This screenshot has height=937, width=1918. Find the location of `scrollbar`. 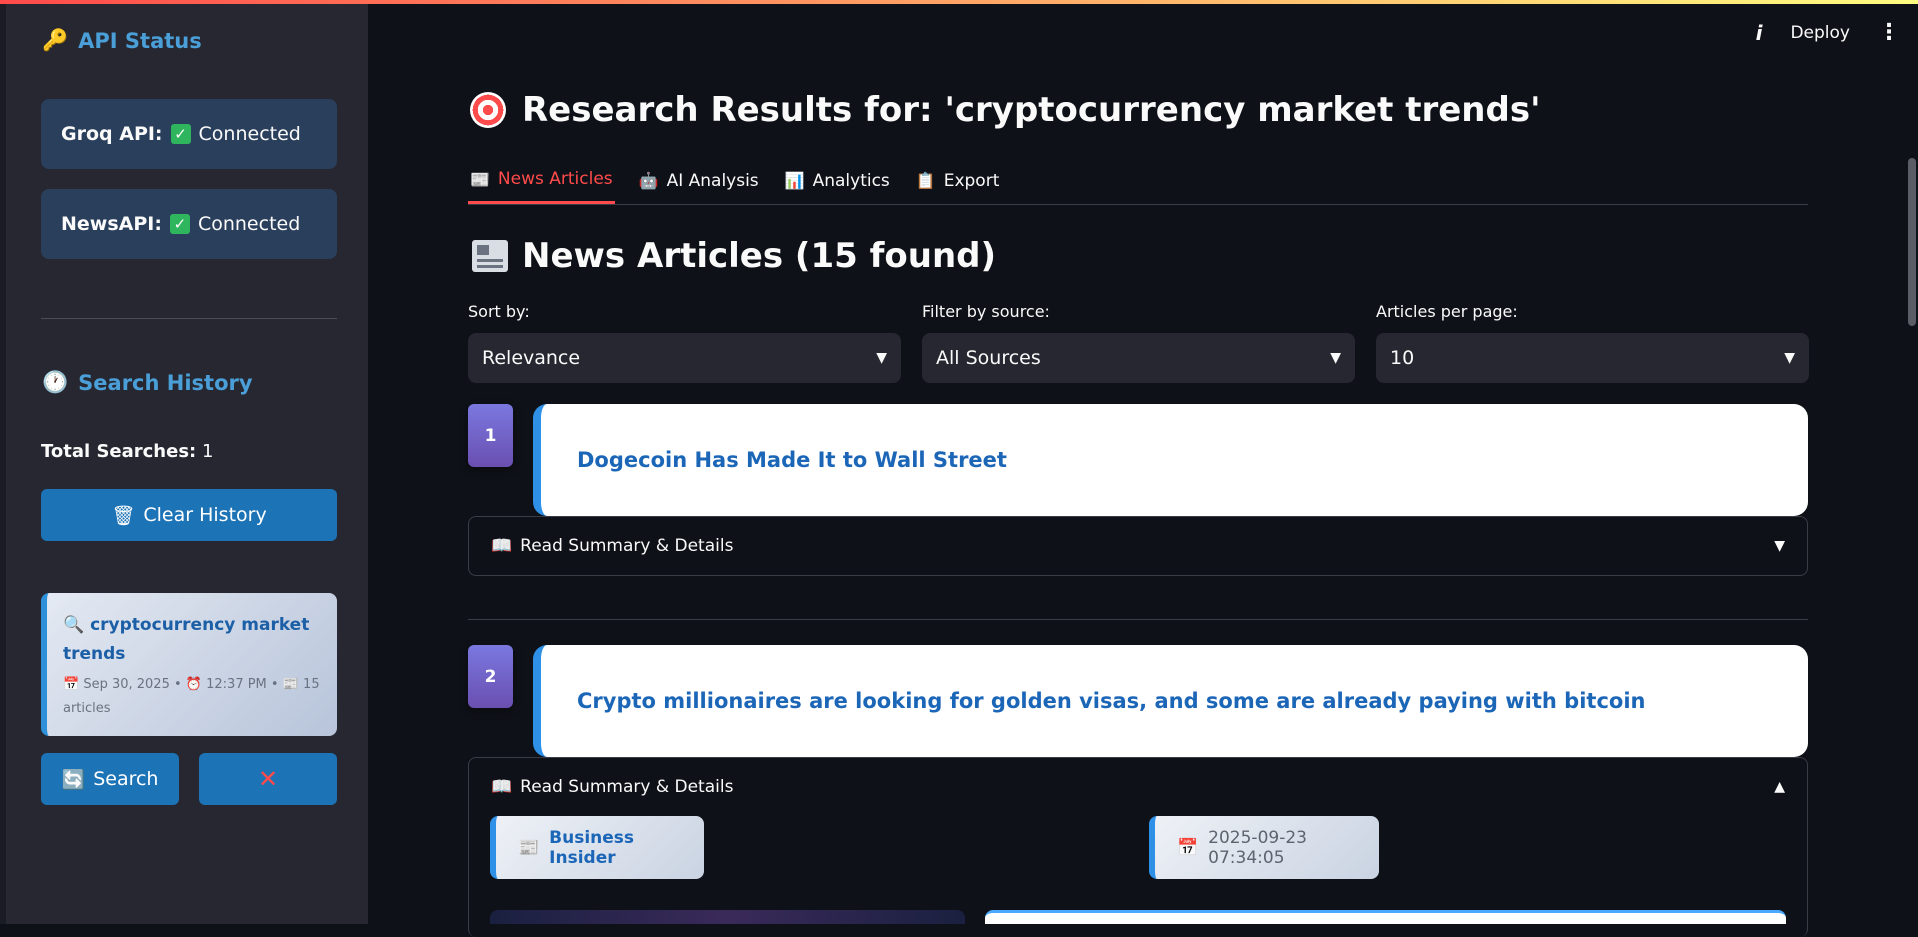

scrollbar is located at coordinates (1912, 242).